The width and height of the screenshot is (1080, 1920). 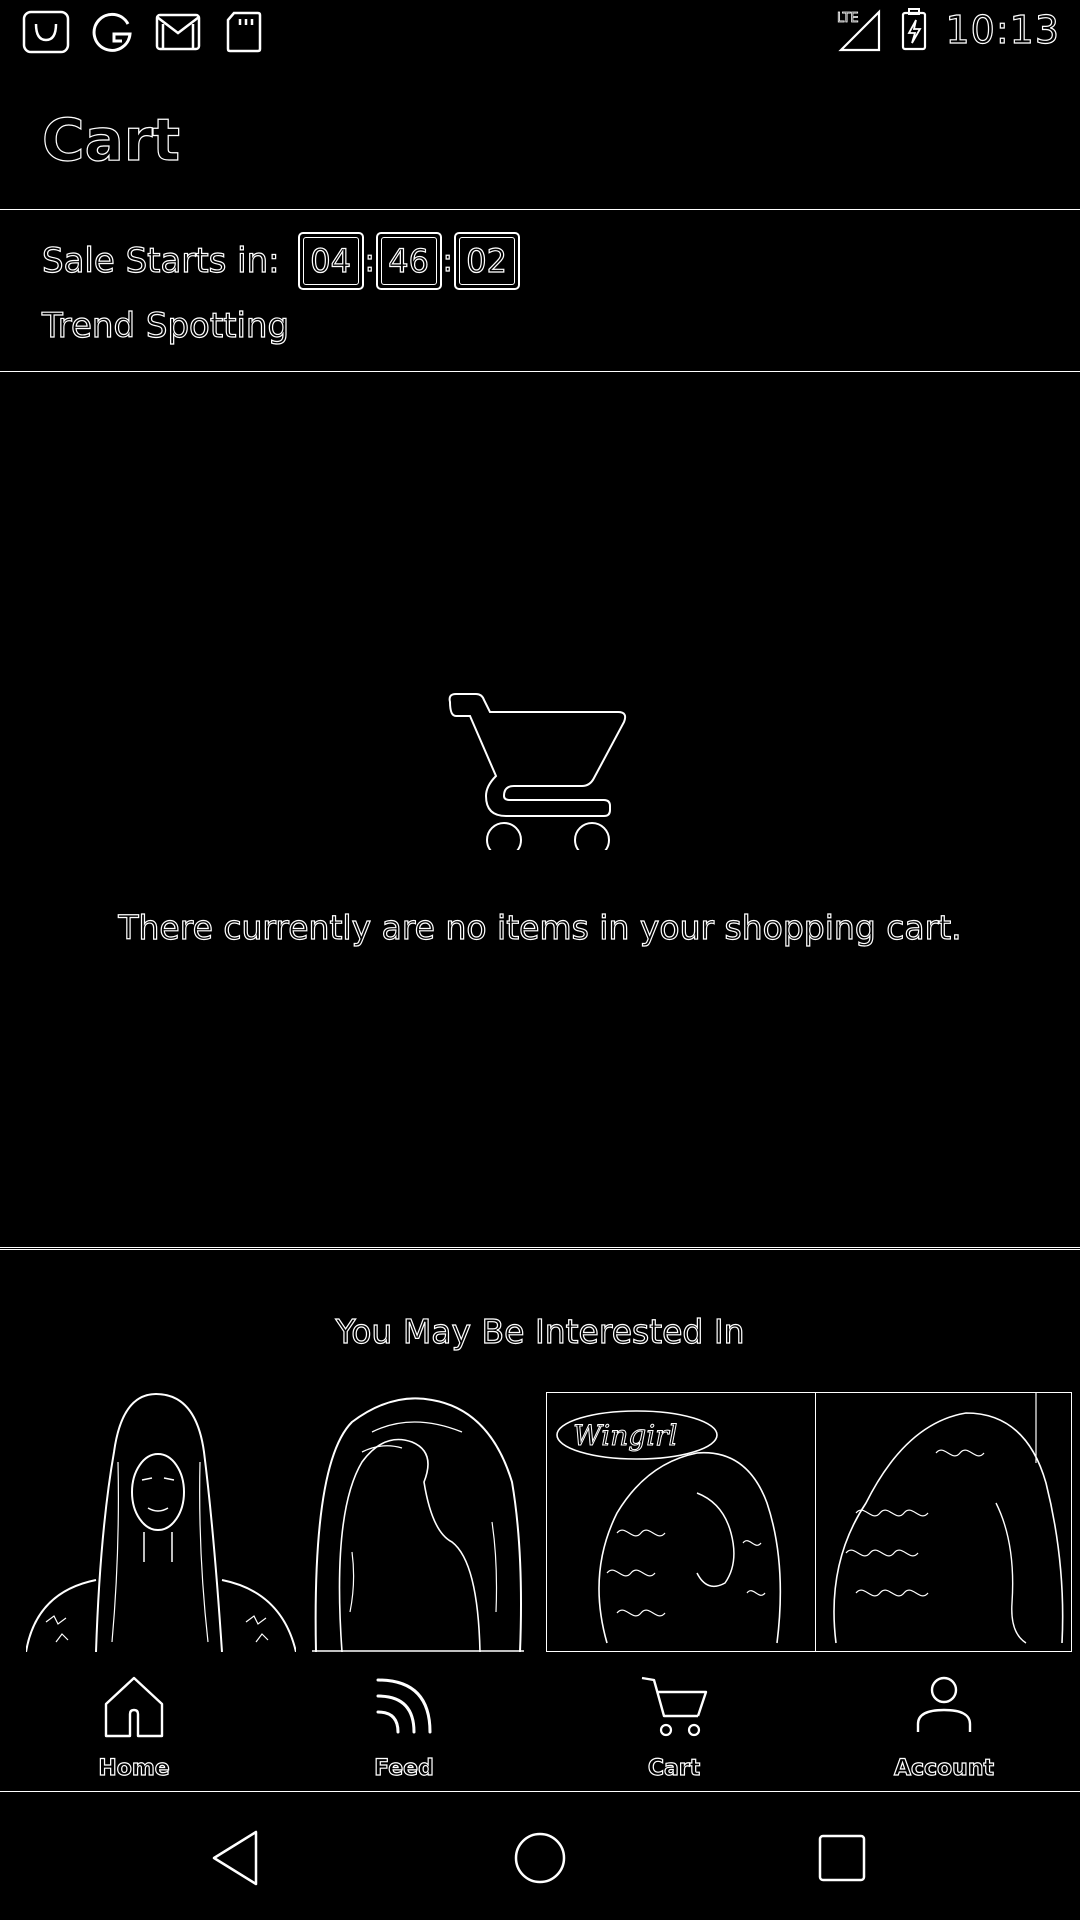 I want to click on recommendations-title: You May Be Interested In, so click(x=540, y=1331).